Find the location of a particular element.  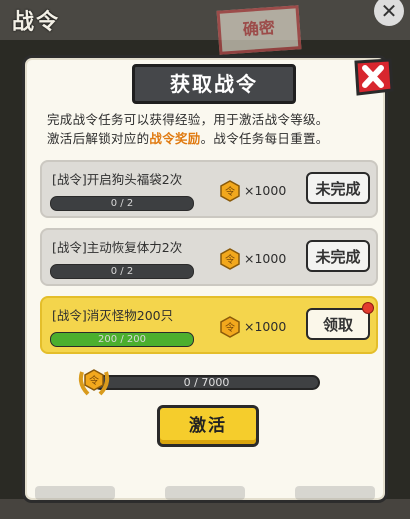

task-progress-text: 200 / 200 is located at coordinates (122, 339).